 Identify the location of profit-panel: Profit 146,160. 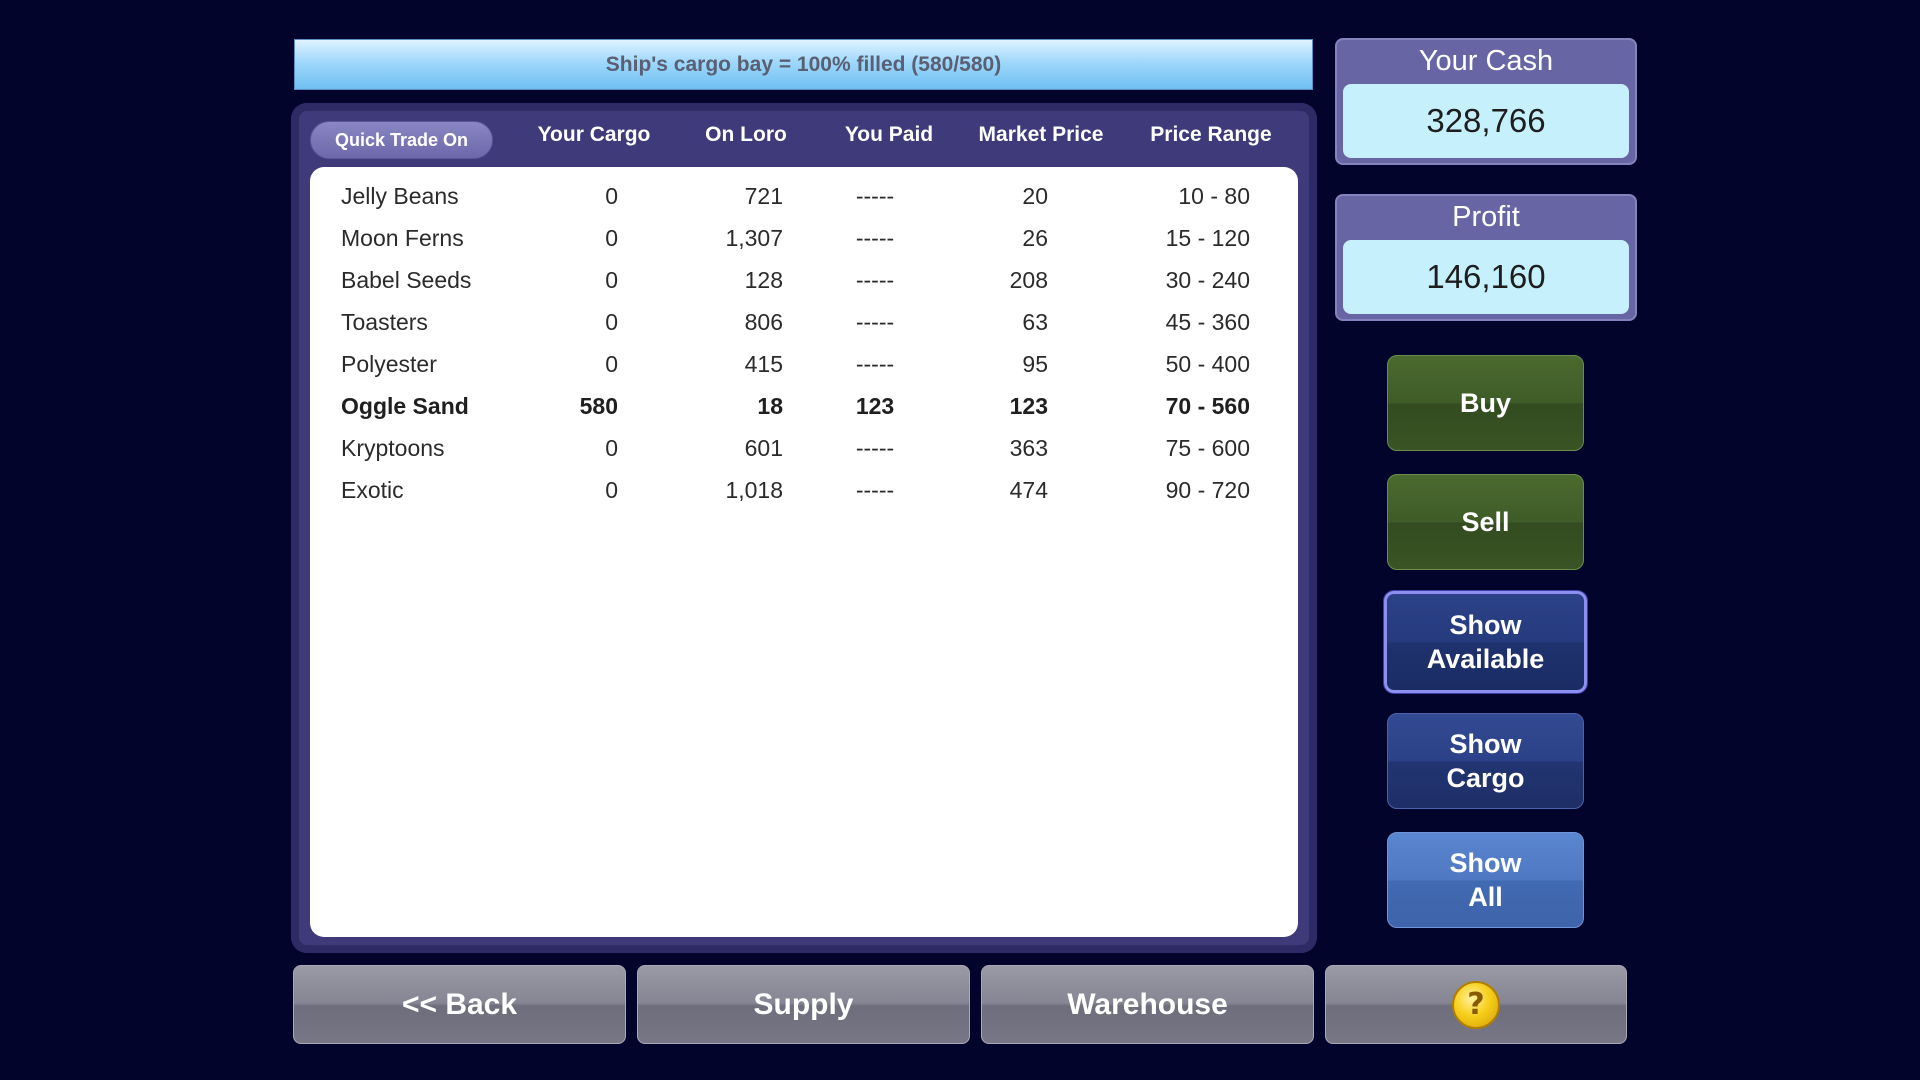
(1486, 257).